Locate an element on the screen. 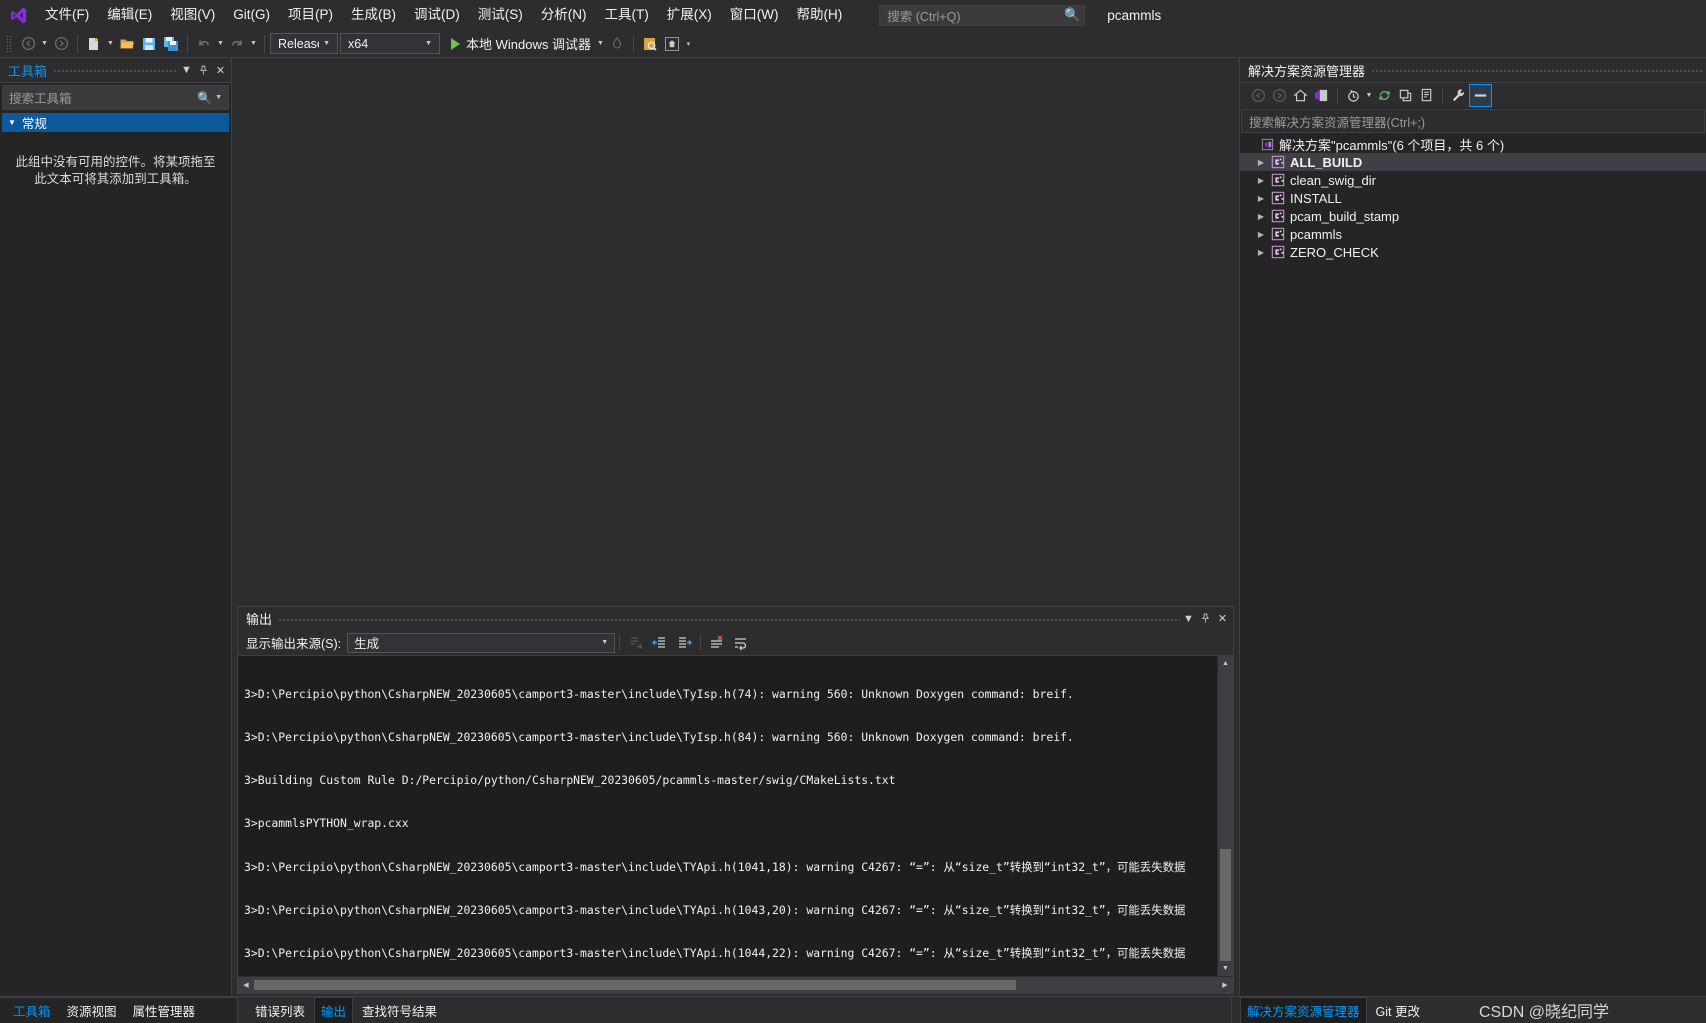  solution-root-node: 解决方案"pcammls"(6 个项目，共 6 个) is located at coordinates (1473, 144).